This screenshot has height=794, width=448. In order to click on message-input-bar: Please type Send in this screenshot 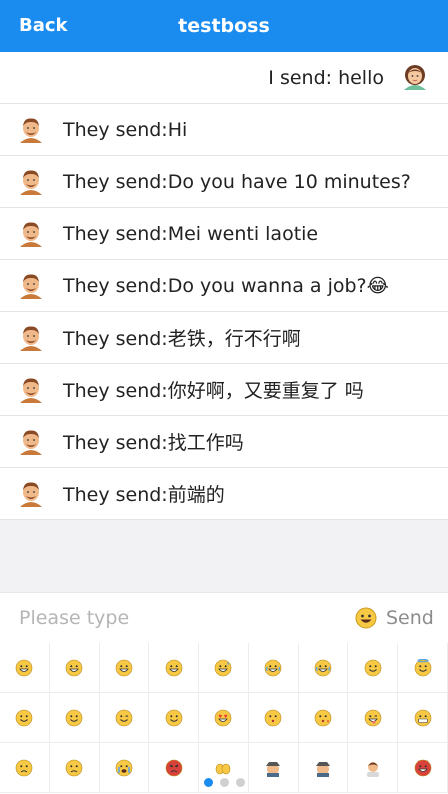, I will do `click(224, 618)`.